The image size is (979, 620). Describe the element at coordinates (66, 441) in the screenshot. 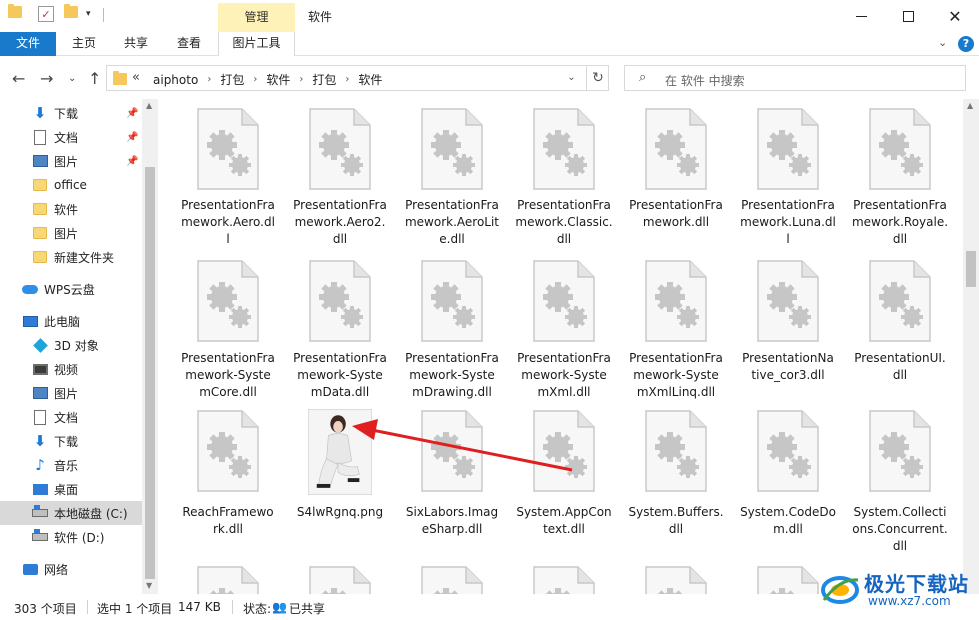

I see `sidebar-item-label: 下载` at that location.